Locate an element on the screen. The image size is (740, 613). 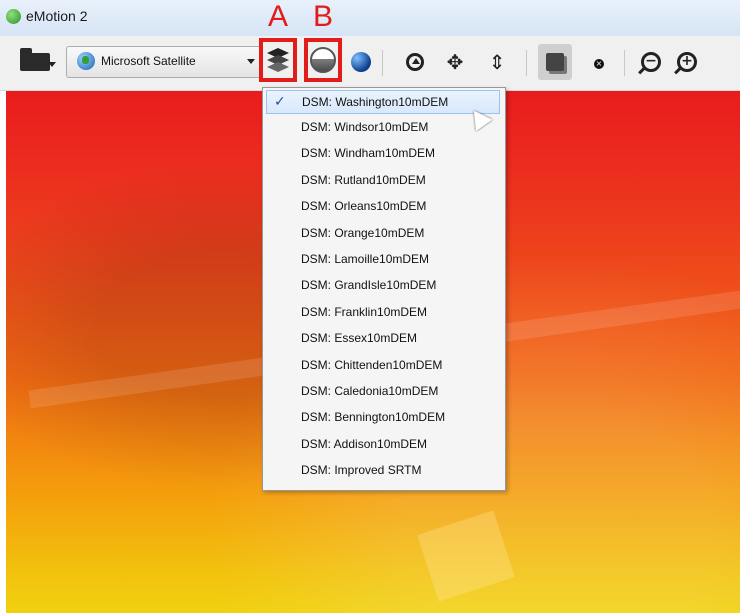
pan-button: ✥ is located at coordinates (455, 62).